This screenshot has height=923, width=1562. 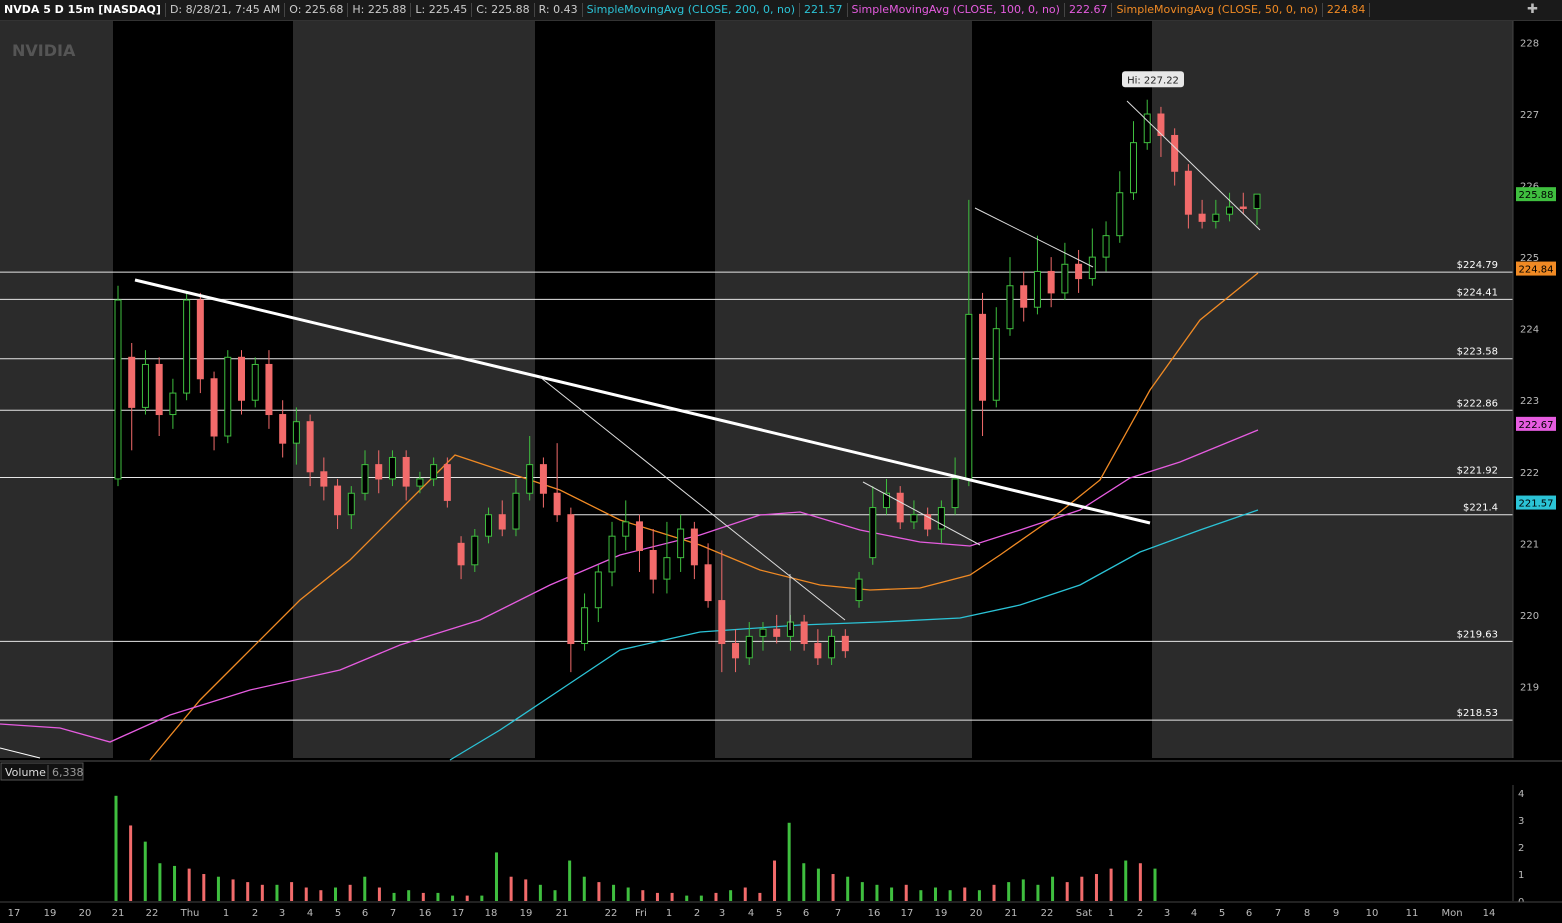 I want to click on price-axis-background, so click(x=1537, y=389).